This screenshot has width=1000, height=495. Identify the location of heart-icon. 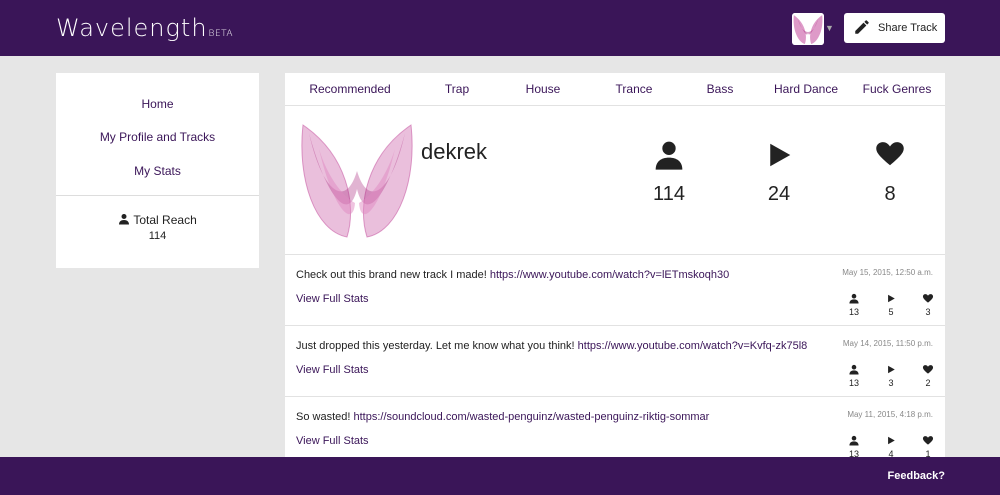
(890, 156).